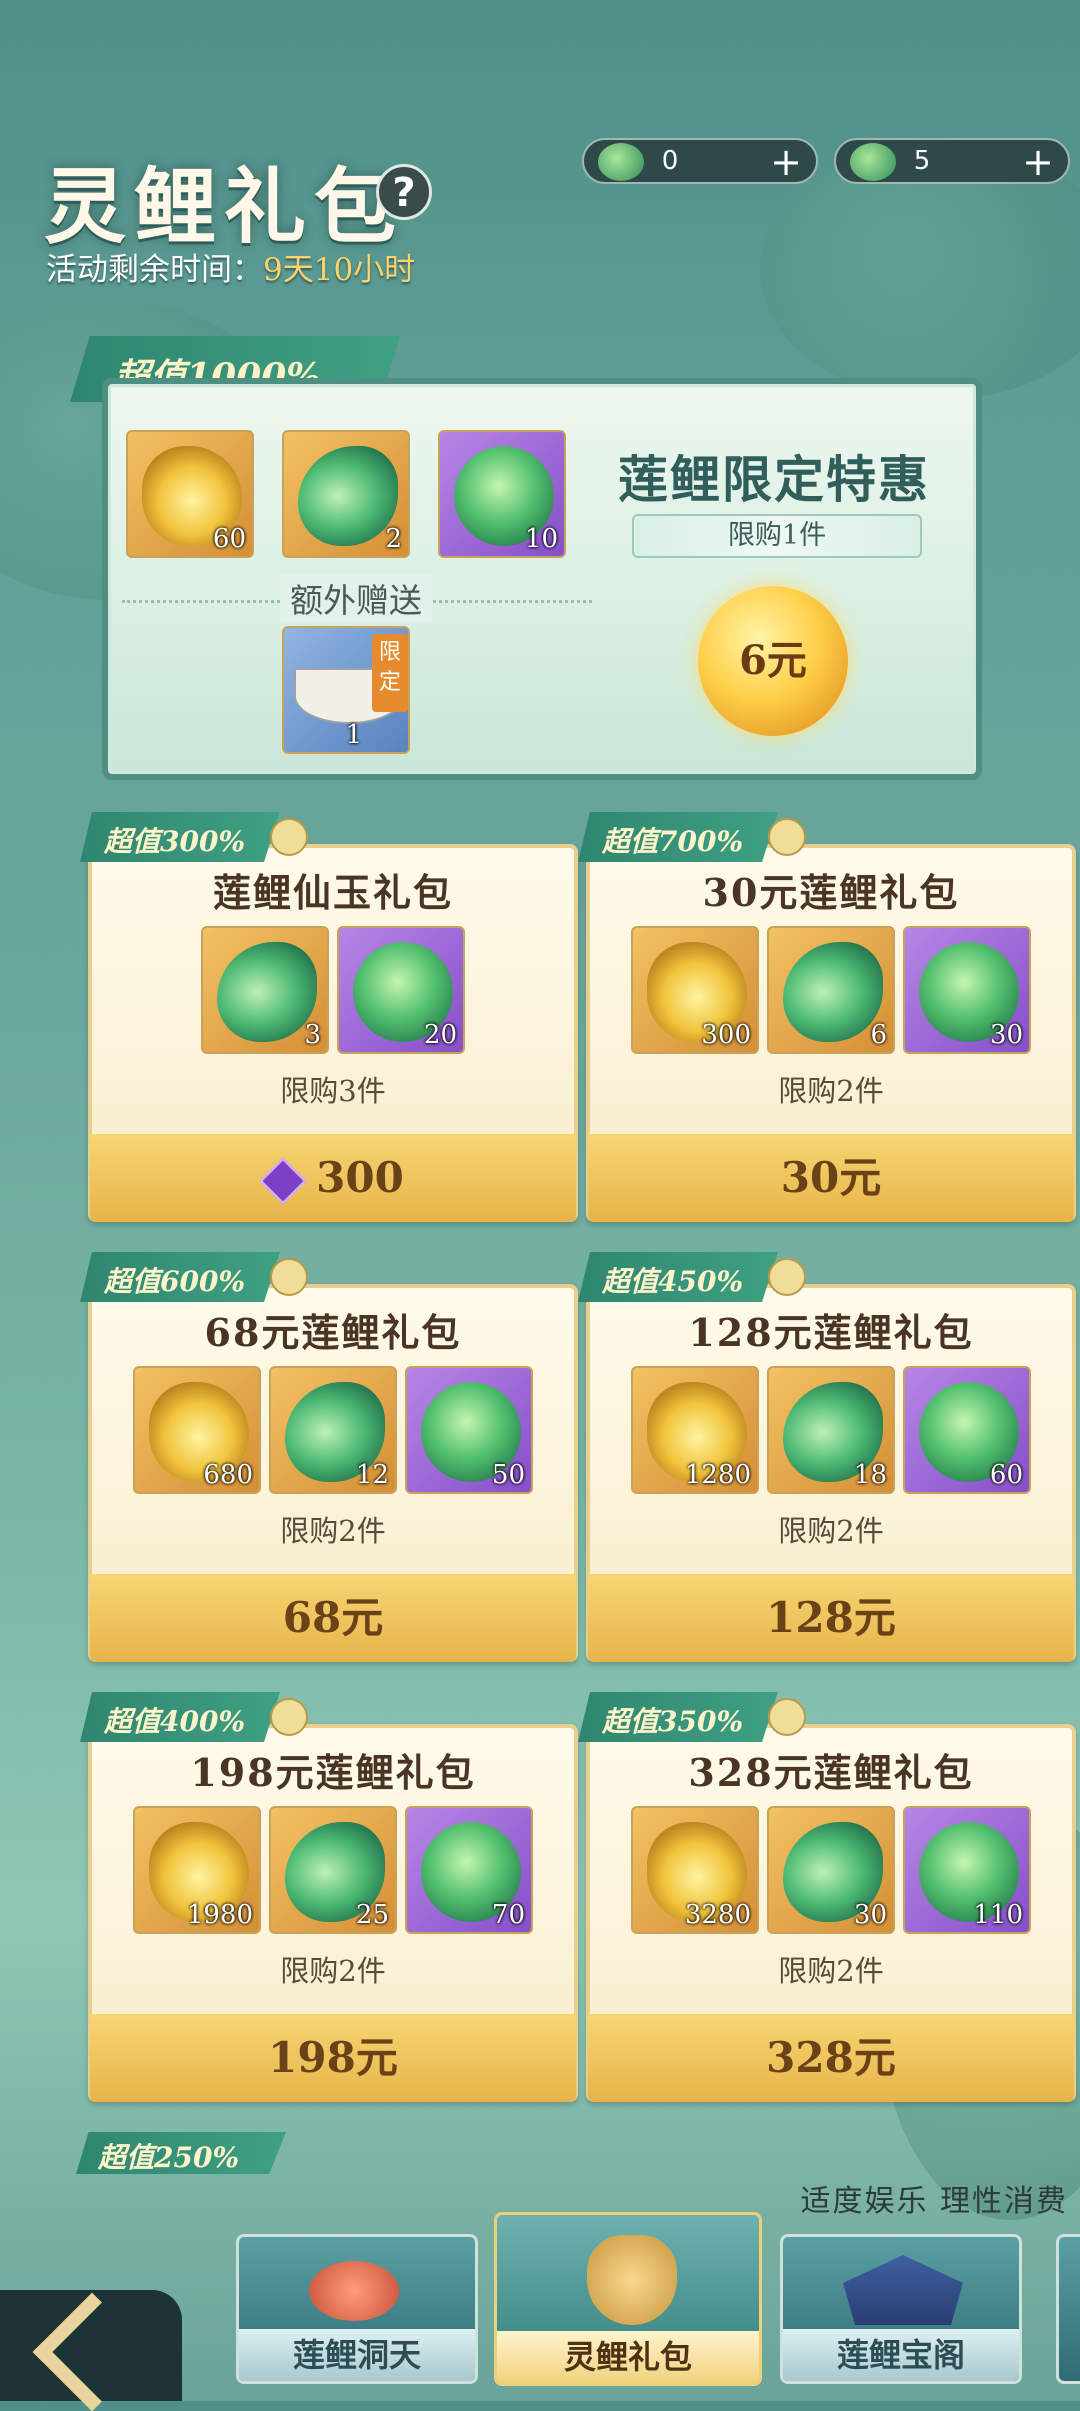  I want to click on price-button: 6元, so click(773, 661).